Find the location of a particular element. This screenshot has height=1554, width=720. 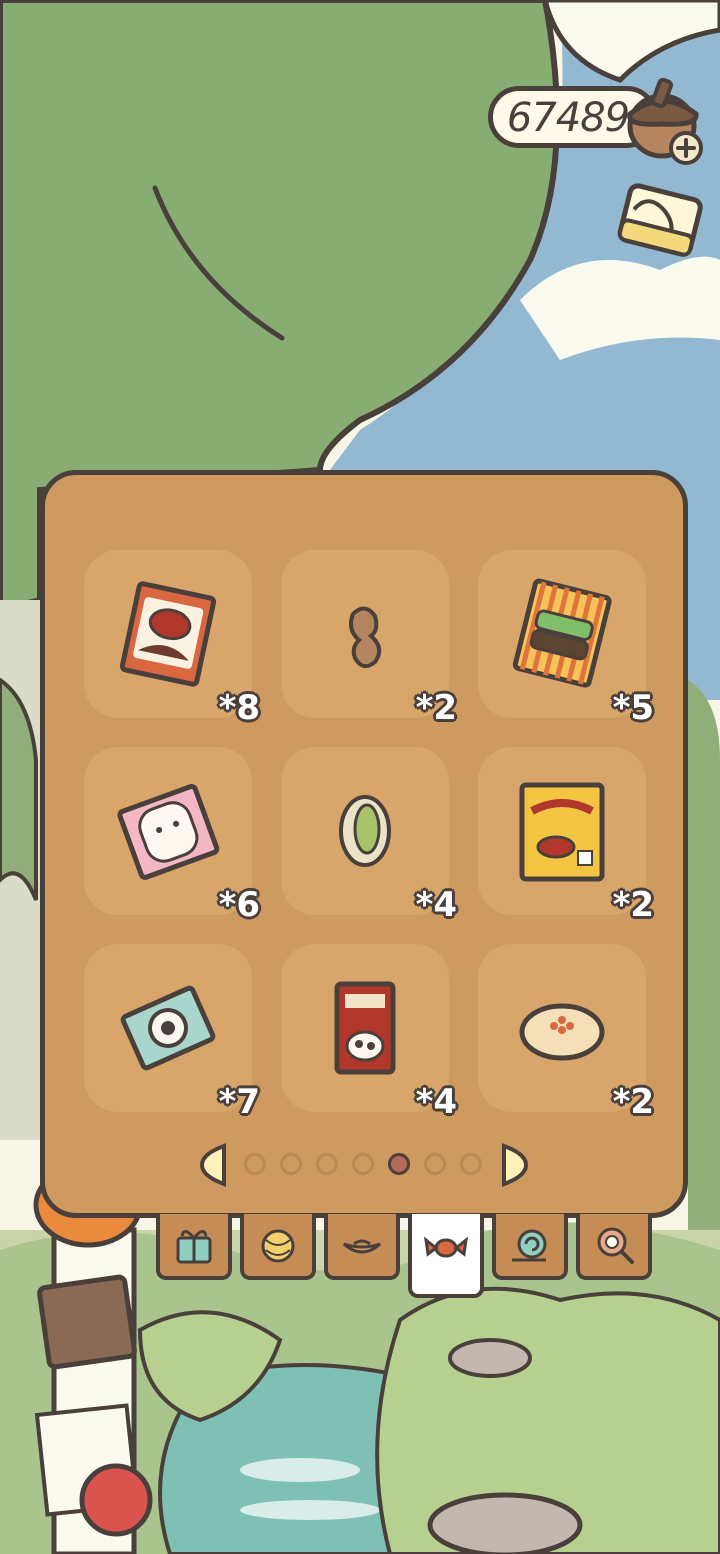

plate-icon is located at coordinates (362, 1246).